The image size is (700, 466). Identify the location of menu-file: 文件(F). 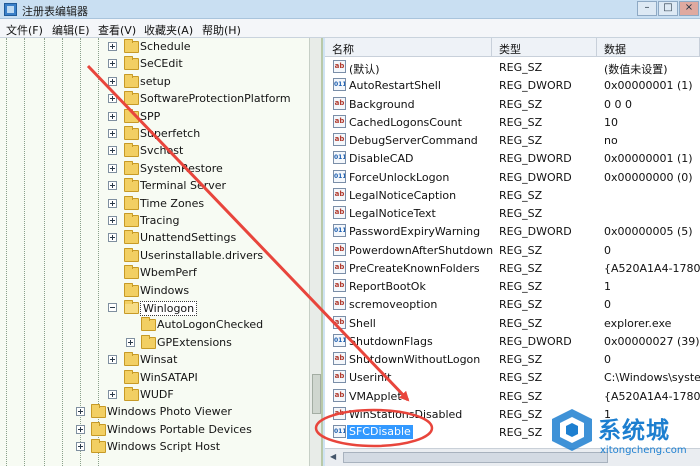
(24, 30).